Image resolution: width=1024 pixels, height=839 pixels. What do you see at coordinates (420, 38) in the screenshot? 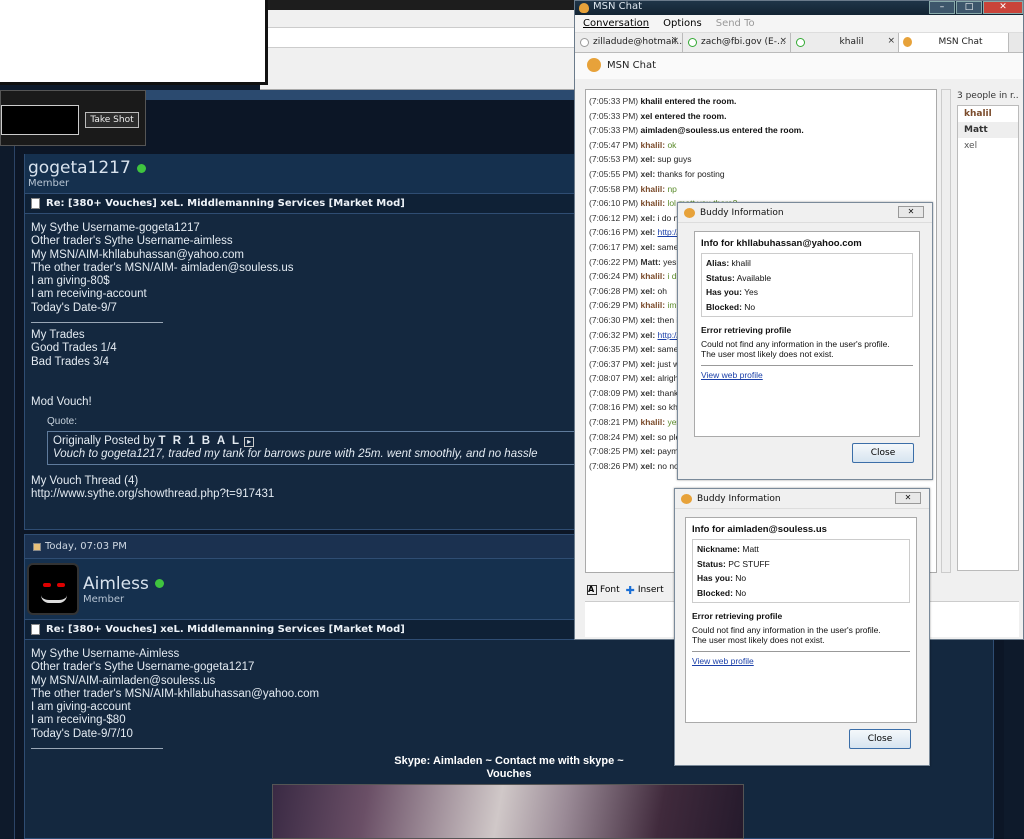
I see `address-bar` at bounding box center [420, 38].